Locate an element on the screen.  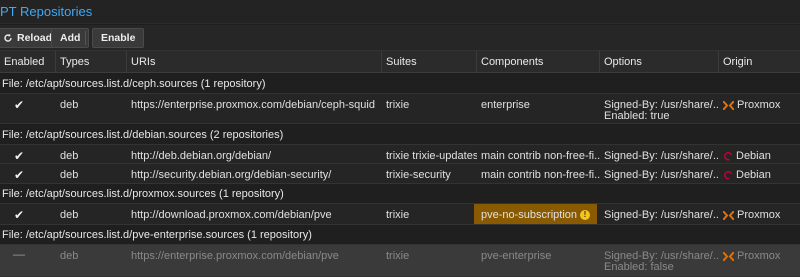
suites-cell: trixie-security is located at coordinates (418, 175).